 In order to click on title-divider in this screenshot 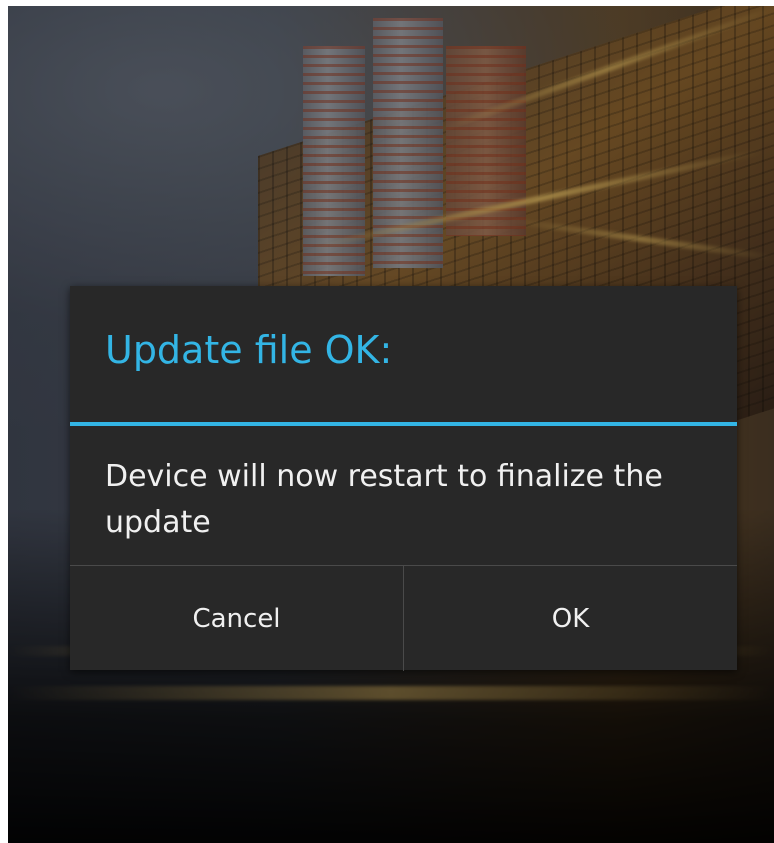, I will do `click(403, 424)`.